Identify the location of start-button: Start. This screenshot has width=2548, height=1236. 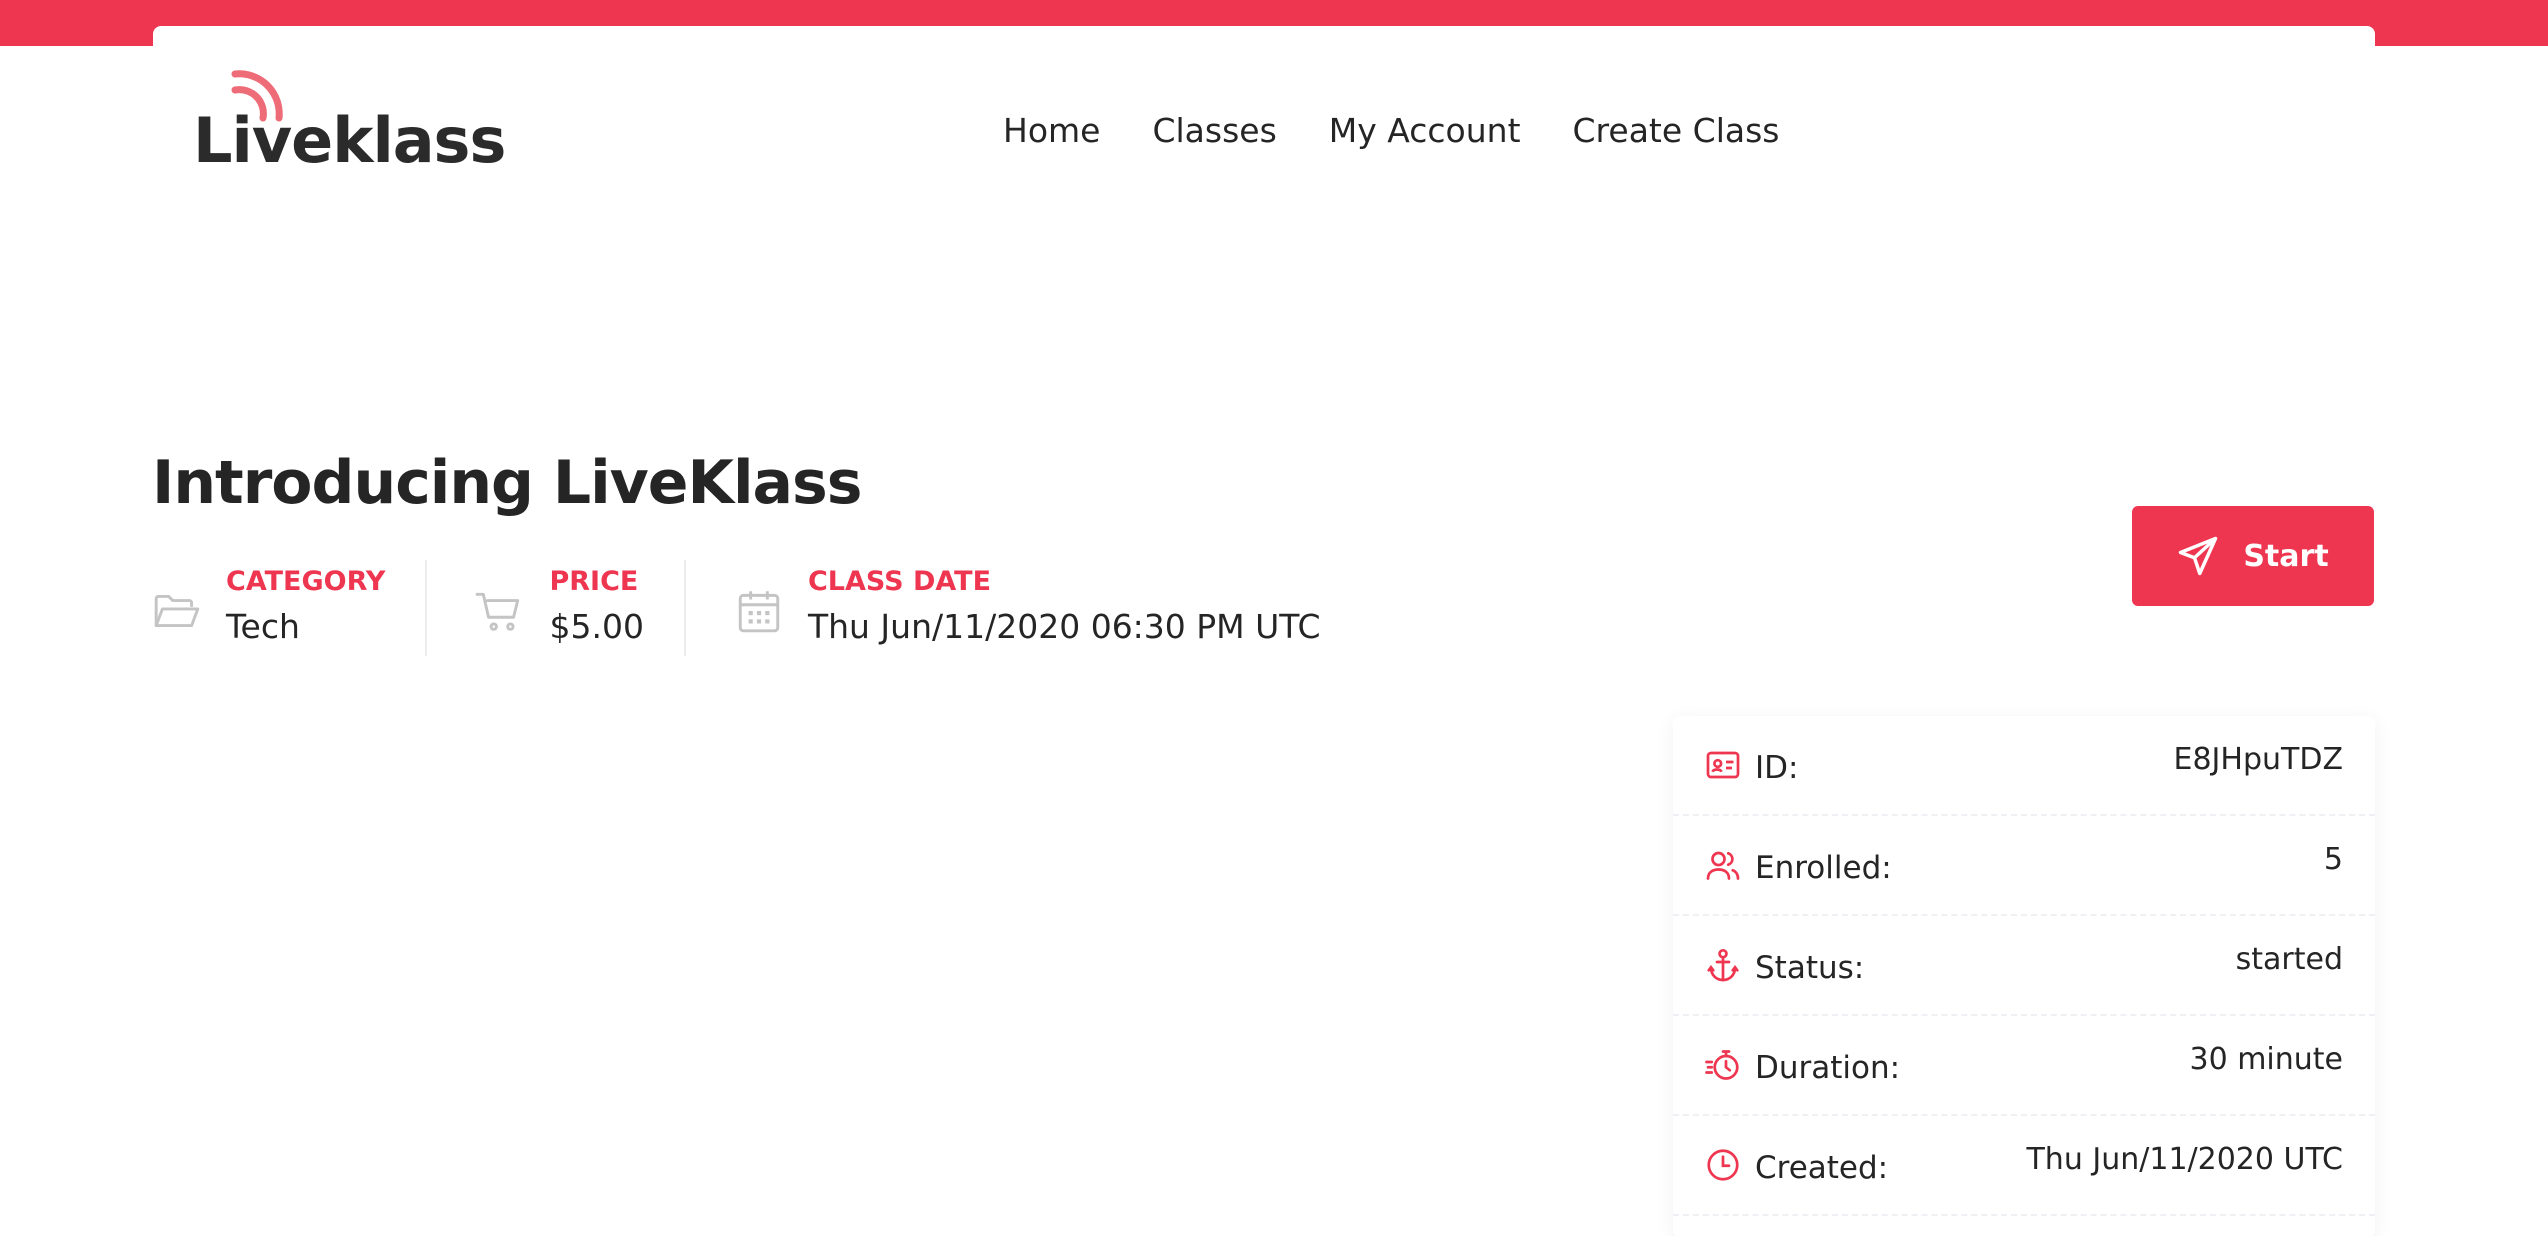
(2253, 556).